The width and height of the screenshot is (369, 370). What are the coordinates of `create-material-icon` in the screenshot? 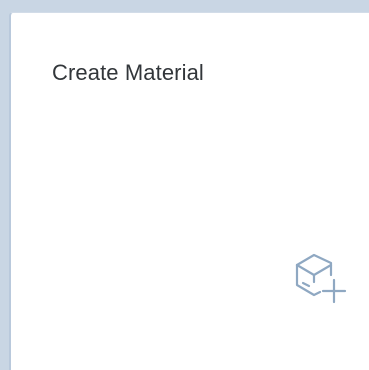 It's located at (324, 279).